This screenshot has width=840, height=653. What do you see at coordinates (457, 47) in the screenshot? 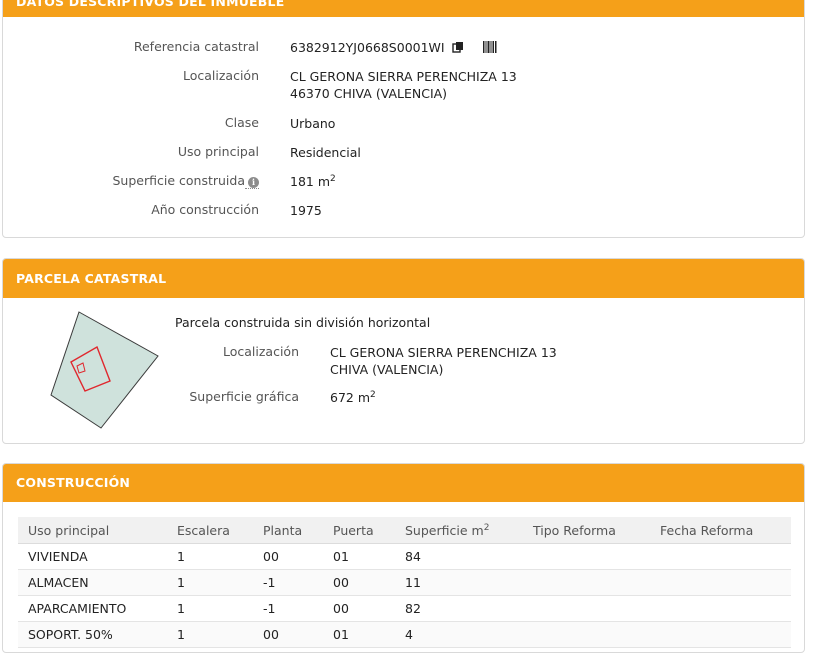
I see `copy-icon` at bounding box center [457, 47].